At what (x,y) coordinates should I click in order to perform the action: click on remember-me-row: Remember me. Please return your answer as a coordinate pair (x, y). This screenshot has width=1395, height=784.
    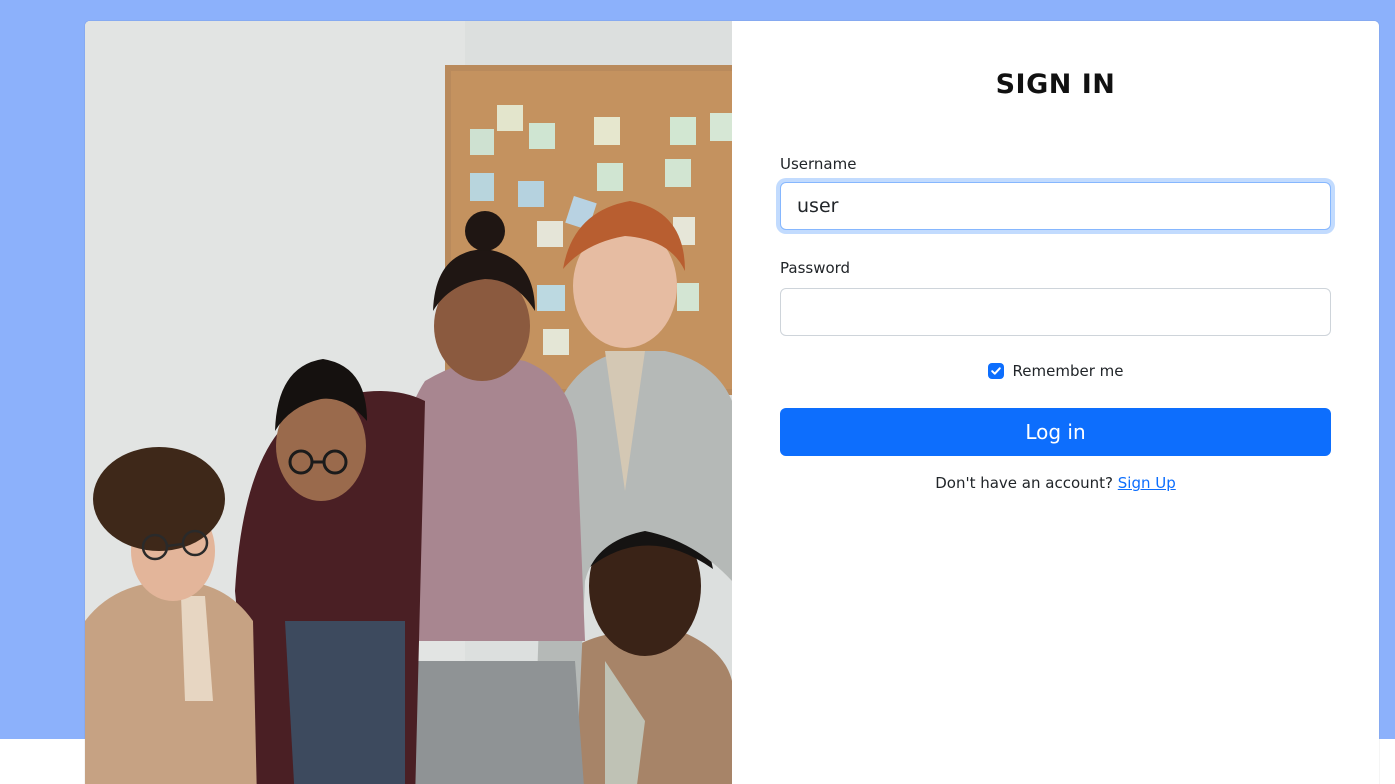
    Looking at the image, I should click on (1055, 371).